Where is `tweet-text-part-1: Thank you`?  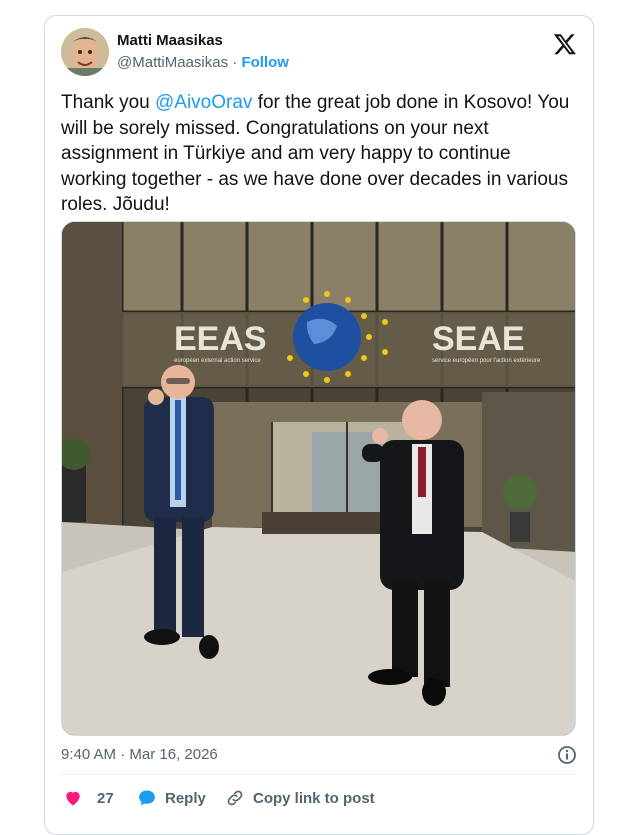
tweet-text-part-1: Thank you is located at coordinates (108, 102).